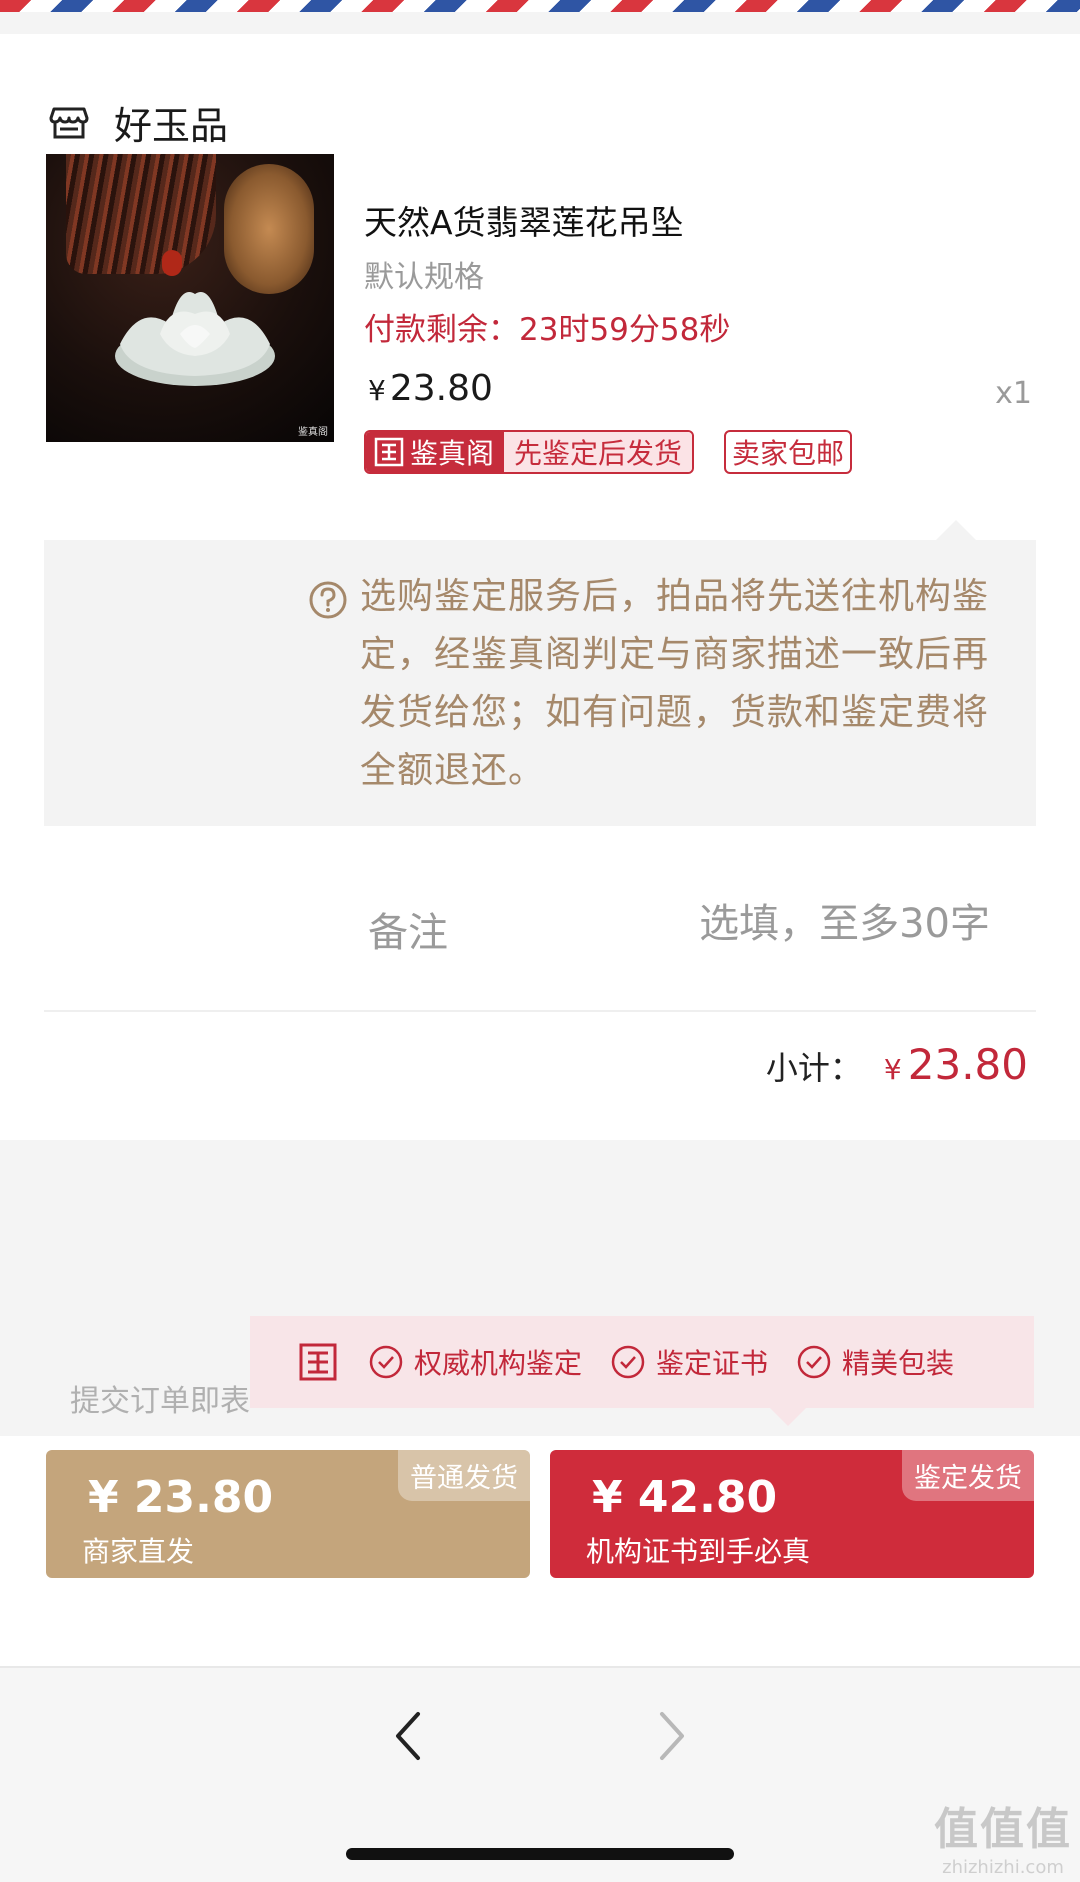 Image resolution: width=1080 pixels, height=1882 pixels. Describe the element at coordinates (288, 1514) in the screenshot. I see `normal-shipping-button: 普通发货 ¥ 23.80 商家直发` at that location.